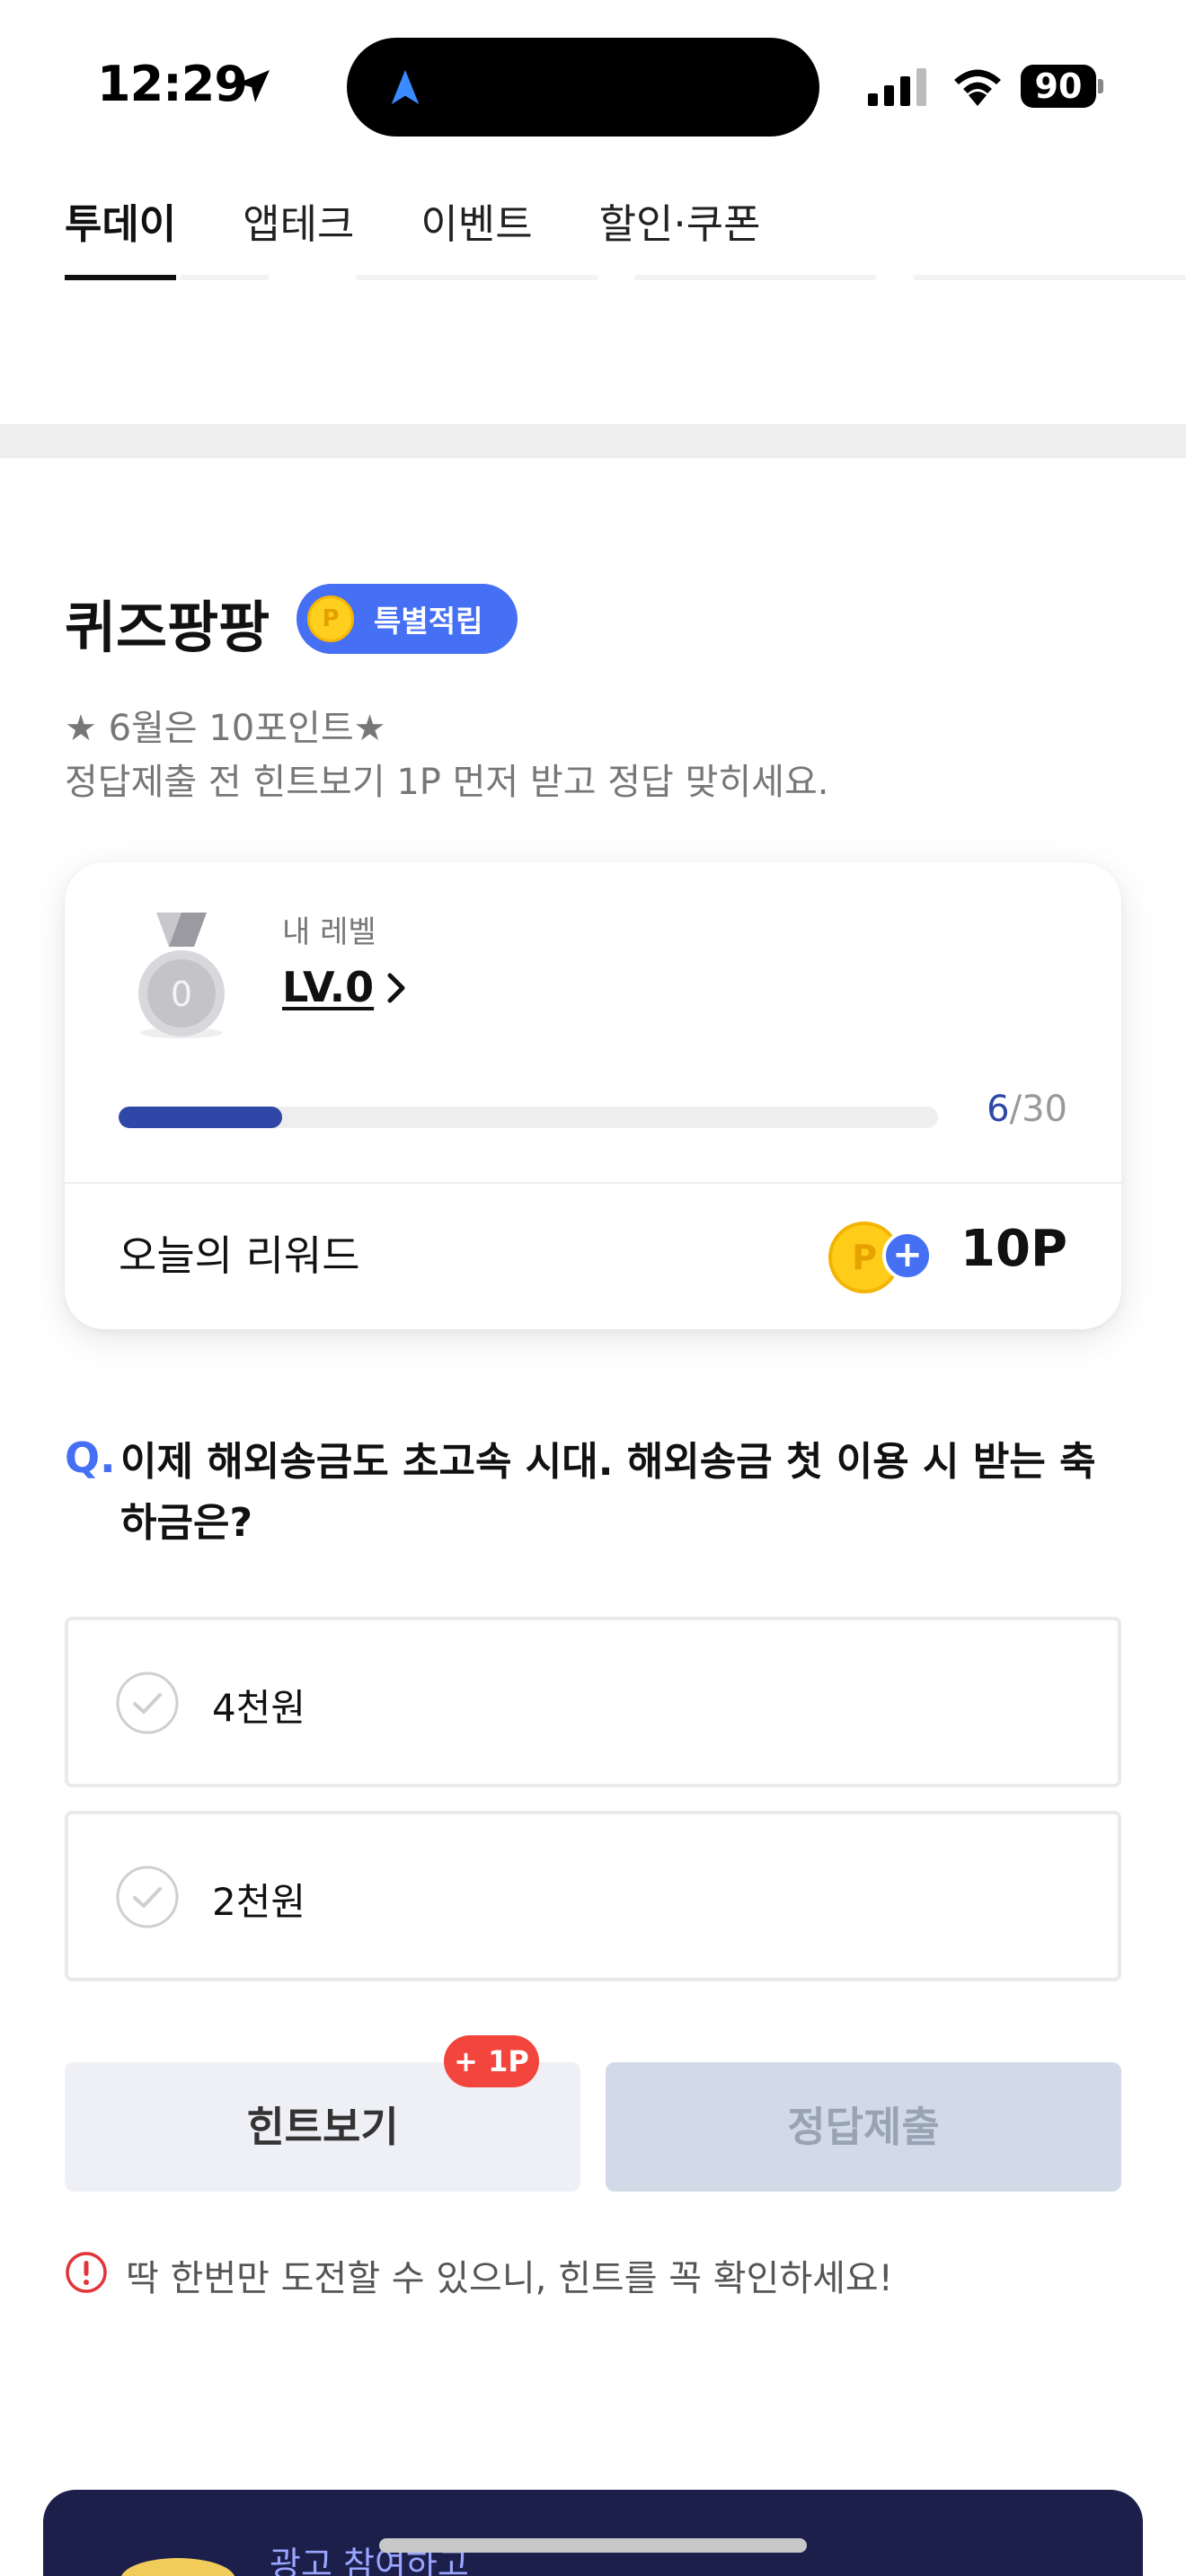 This screenshot has width=1186, height=2576. I want to click on tab-cards-shadow, so click(683, 278).